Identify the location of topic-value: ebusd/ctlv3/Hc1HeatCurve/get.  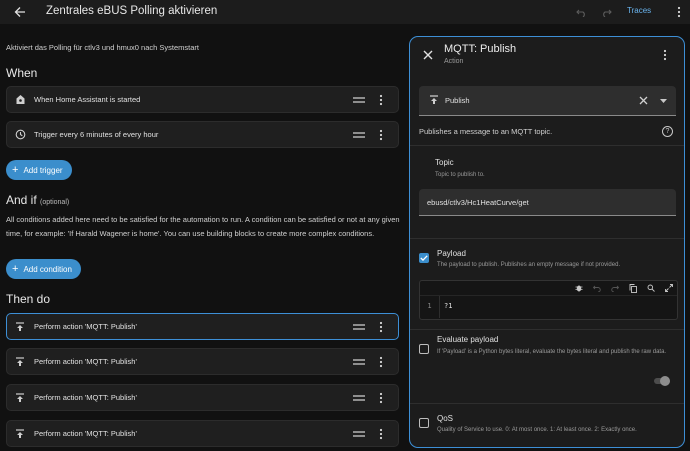
(478, 202).